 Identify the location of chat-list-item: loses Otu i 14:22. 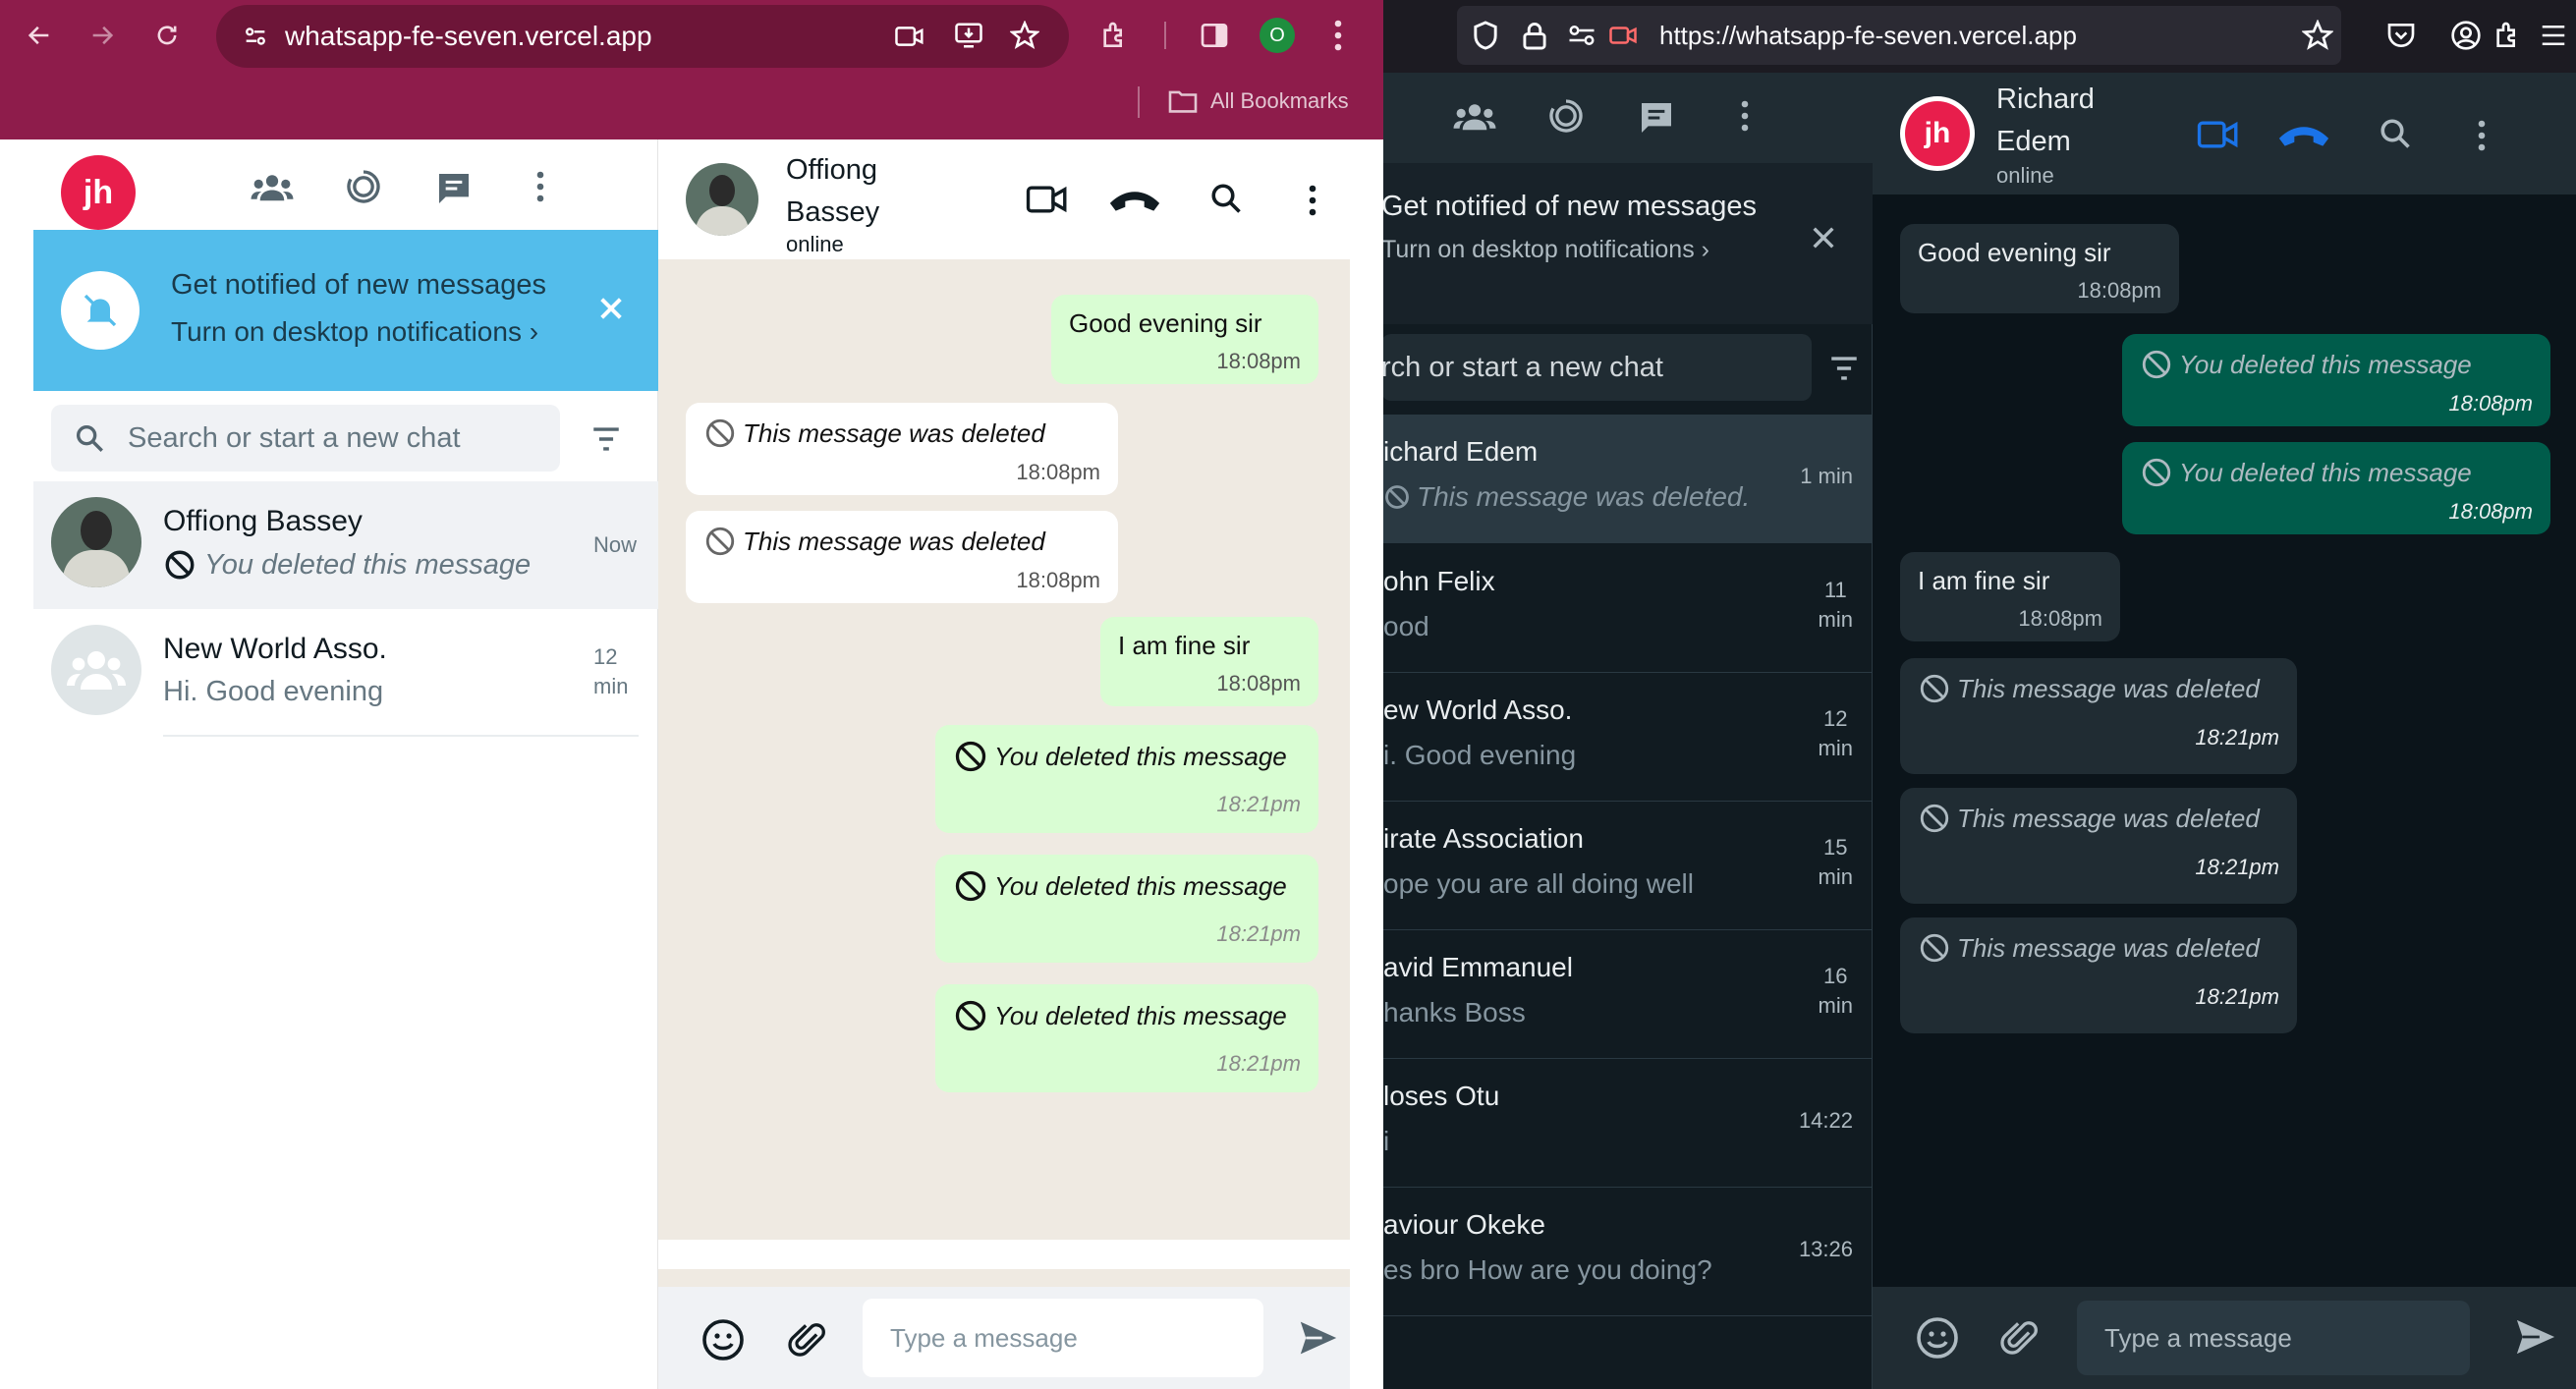
(1628, 1123).